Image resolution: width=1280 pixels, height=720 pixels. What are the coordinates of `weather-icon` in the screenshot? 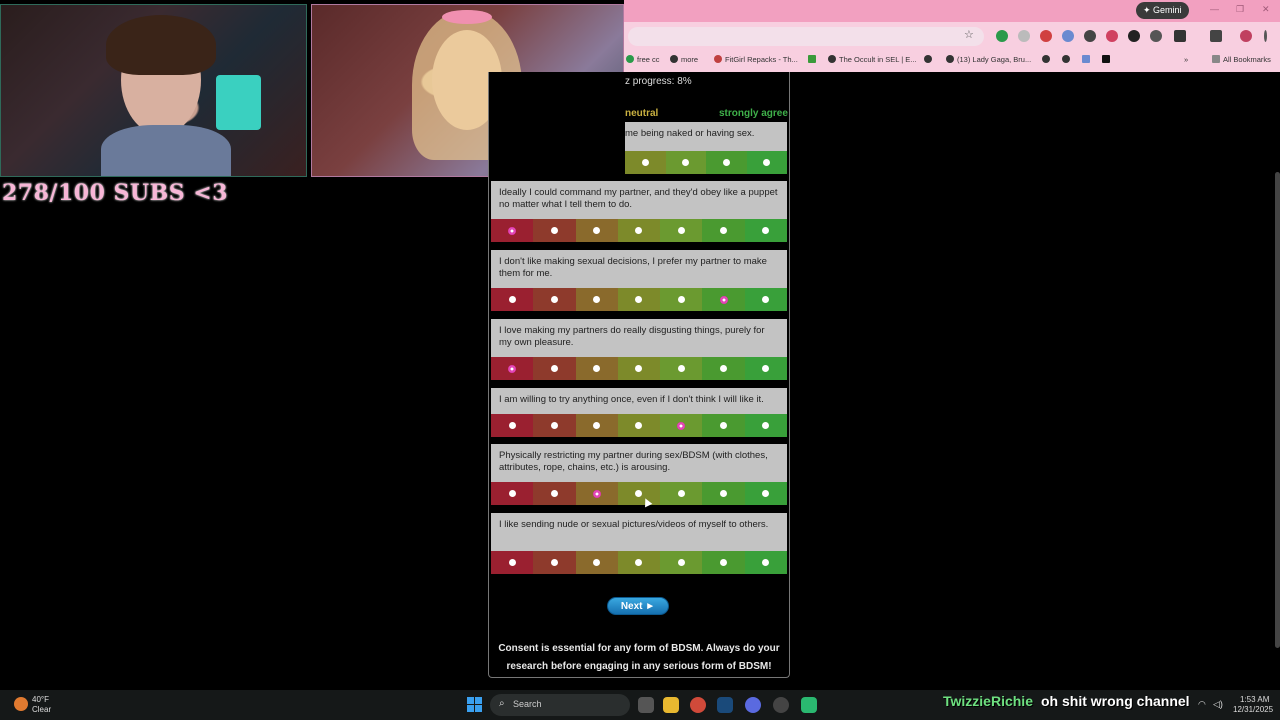 It's located at (21, 704).